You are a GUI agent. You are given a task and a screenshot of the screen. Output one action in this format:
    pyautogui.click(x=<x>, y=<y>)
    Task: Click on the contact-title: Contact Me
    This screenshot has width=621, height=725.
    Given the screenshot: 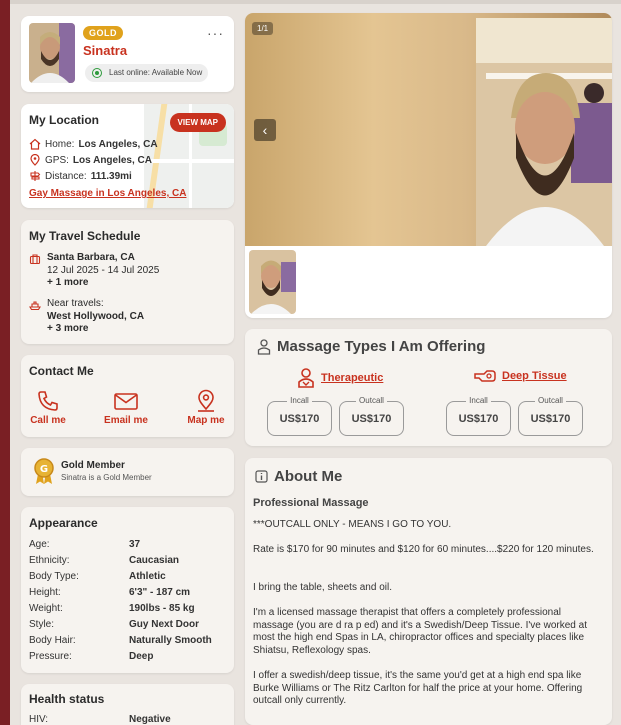 What is the action you would take?
    pyautogui.click(x=61, y=371)
    